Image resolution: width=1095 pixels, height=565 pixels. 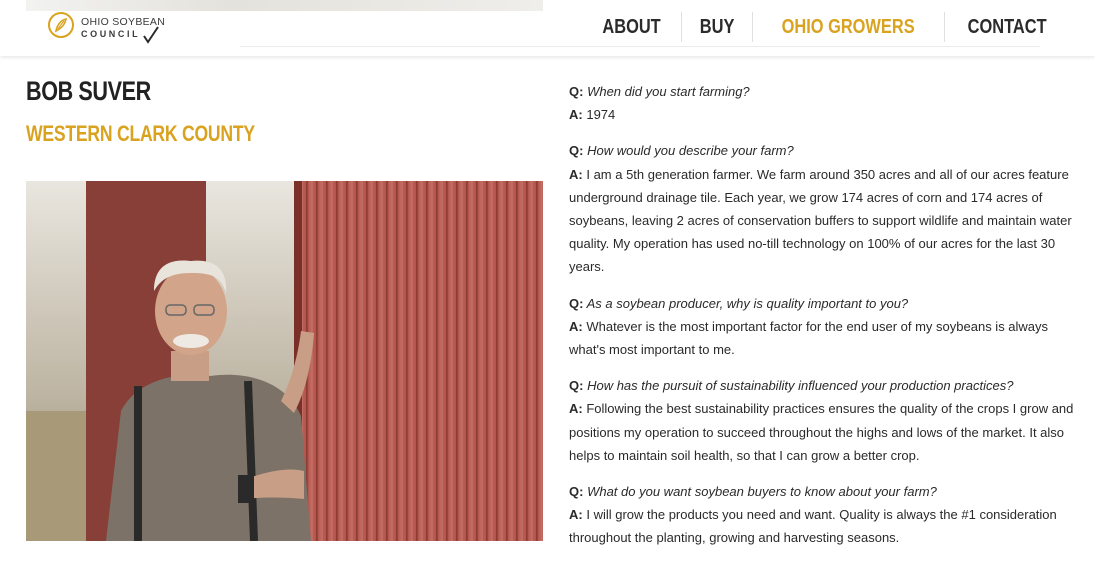 I want to click on grower-county: WESTERN CLARK COUNTY, so click(x=140, y=133).